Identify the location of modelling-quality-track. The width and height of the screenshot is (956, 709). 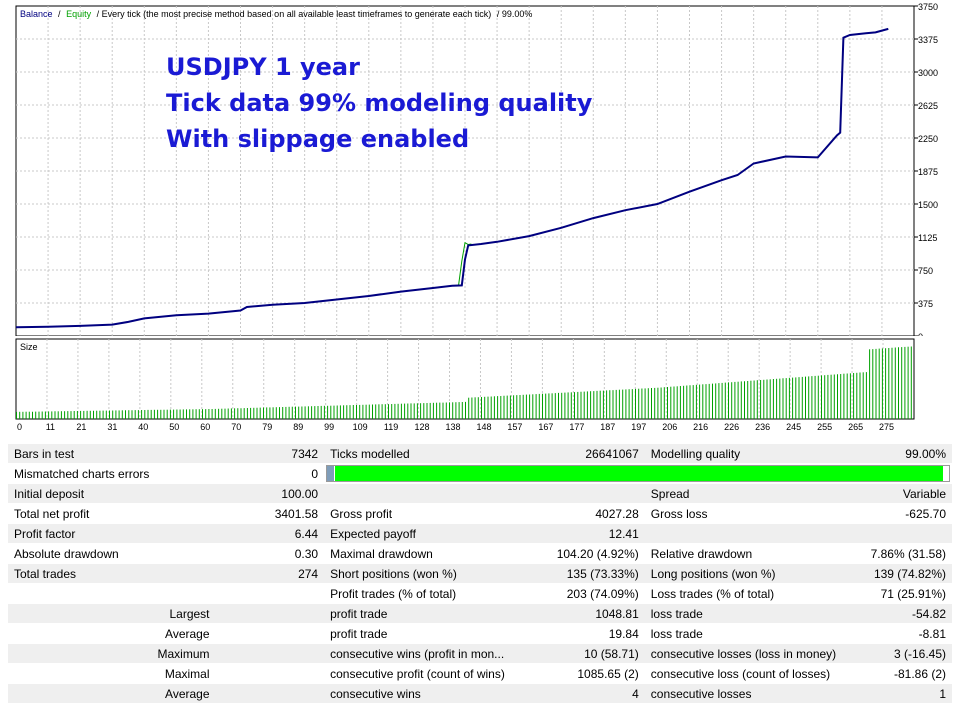
(638, 473).